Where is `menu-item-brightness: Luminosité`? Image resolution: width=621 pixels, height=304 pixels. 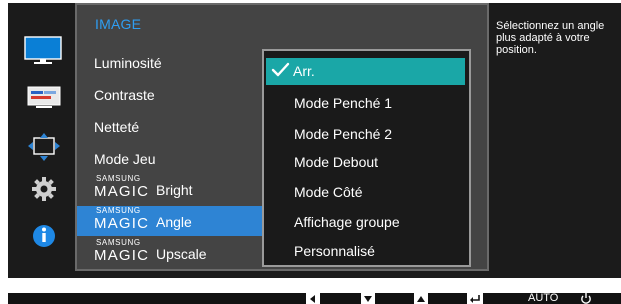
menu-item-brightness: Luminosité is located at coordinates (128, 63).